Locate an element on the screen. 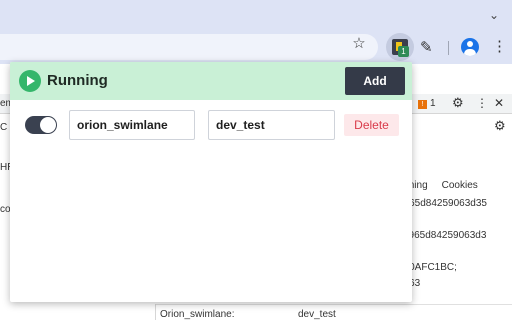  extension-badge: 1 is located at coordinates (403, 51).